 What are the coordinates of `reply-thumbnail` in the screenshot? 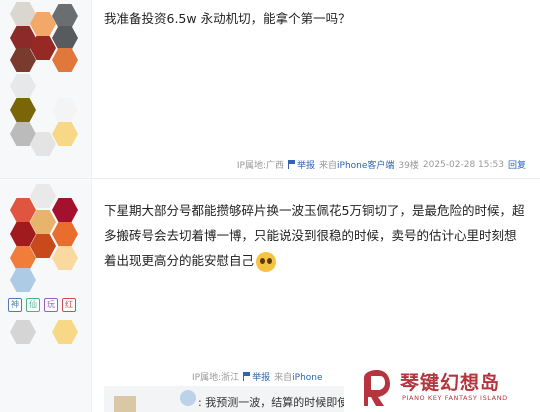 It's located at (125, 404).